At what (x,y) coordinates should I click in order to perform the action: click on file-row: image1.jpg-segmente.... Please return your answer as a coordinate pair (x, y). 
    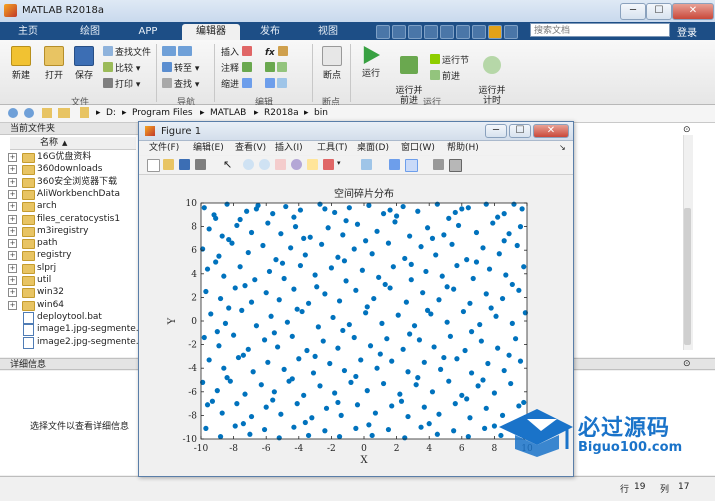
    Looking at the image, I should click on (72, 330).